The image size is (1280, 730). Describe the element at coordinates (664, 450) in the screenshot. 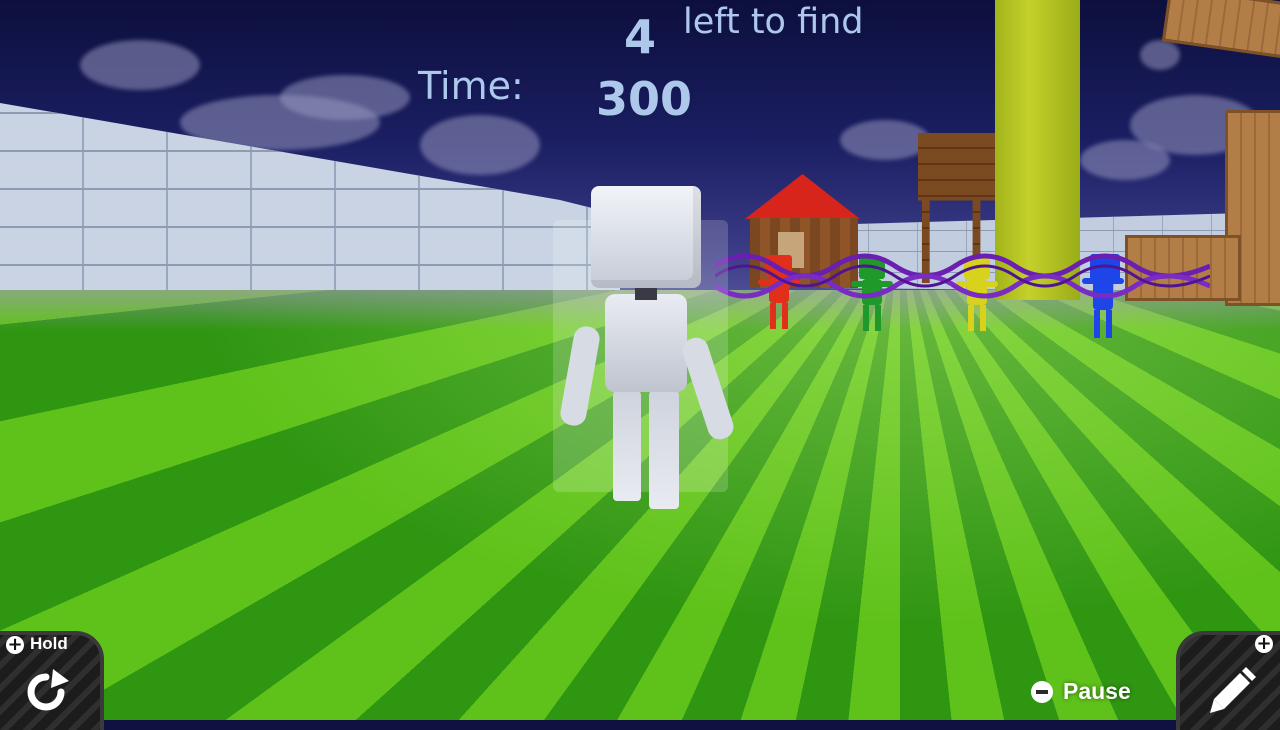

I see `player-leg-right` at that location.